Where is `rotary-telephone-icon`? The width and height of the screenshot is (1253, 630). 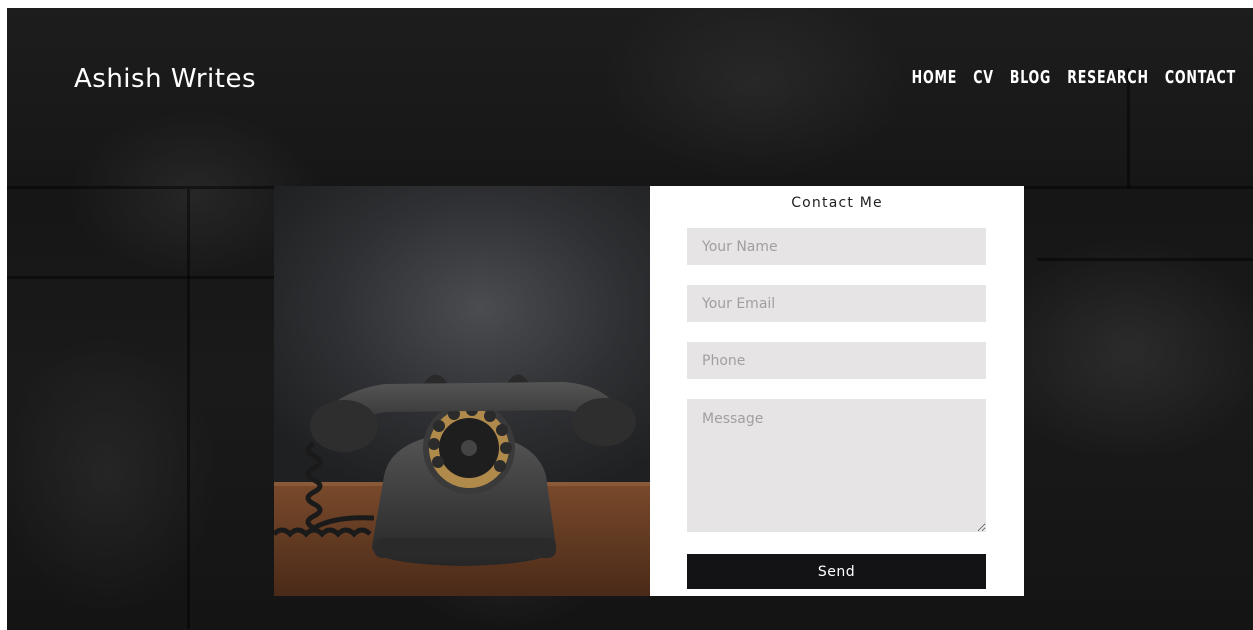 rotary-telephone-icon is located at coordinates (462, 485).